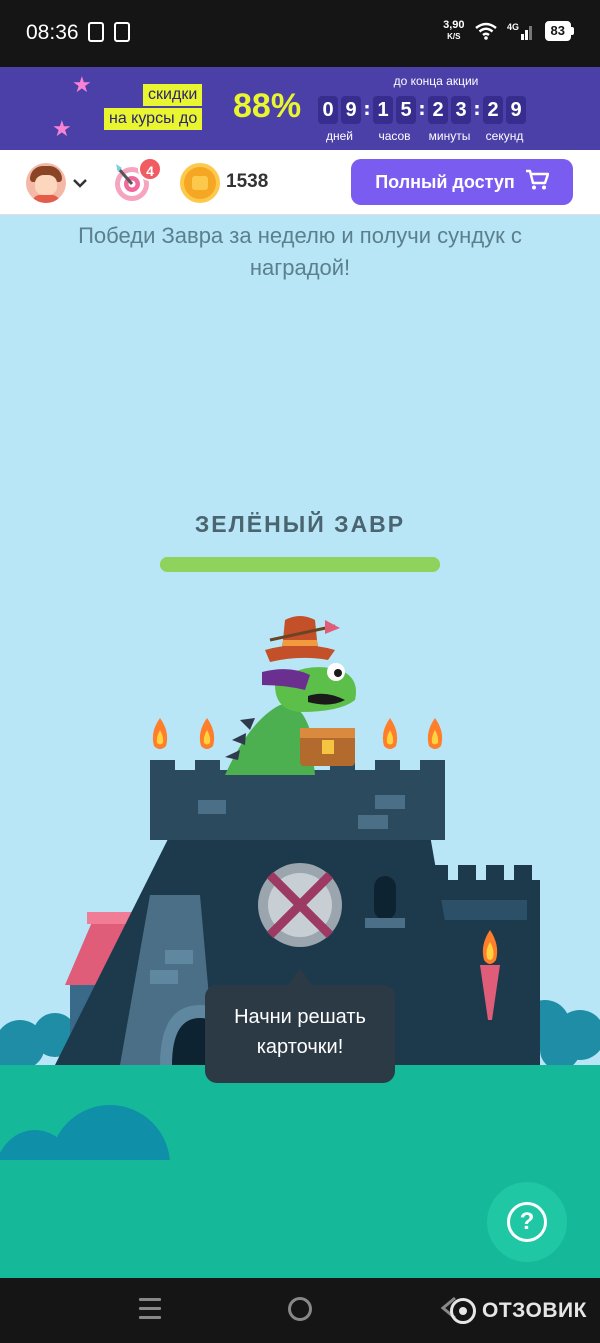  Describe the element at coordinates (247, 181) in the screenshot. I see `coins-count: 1538` at that location.